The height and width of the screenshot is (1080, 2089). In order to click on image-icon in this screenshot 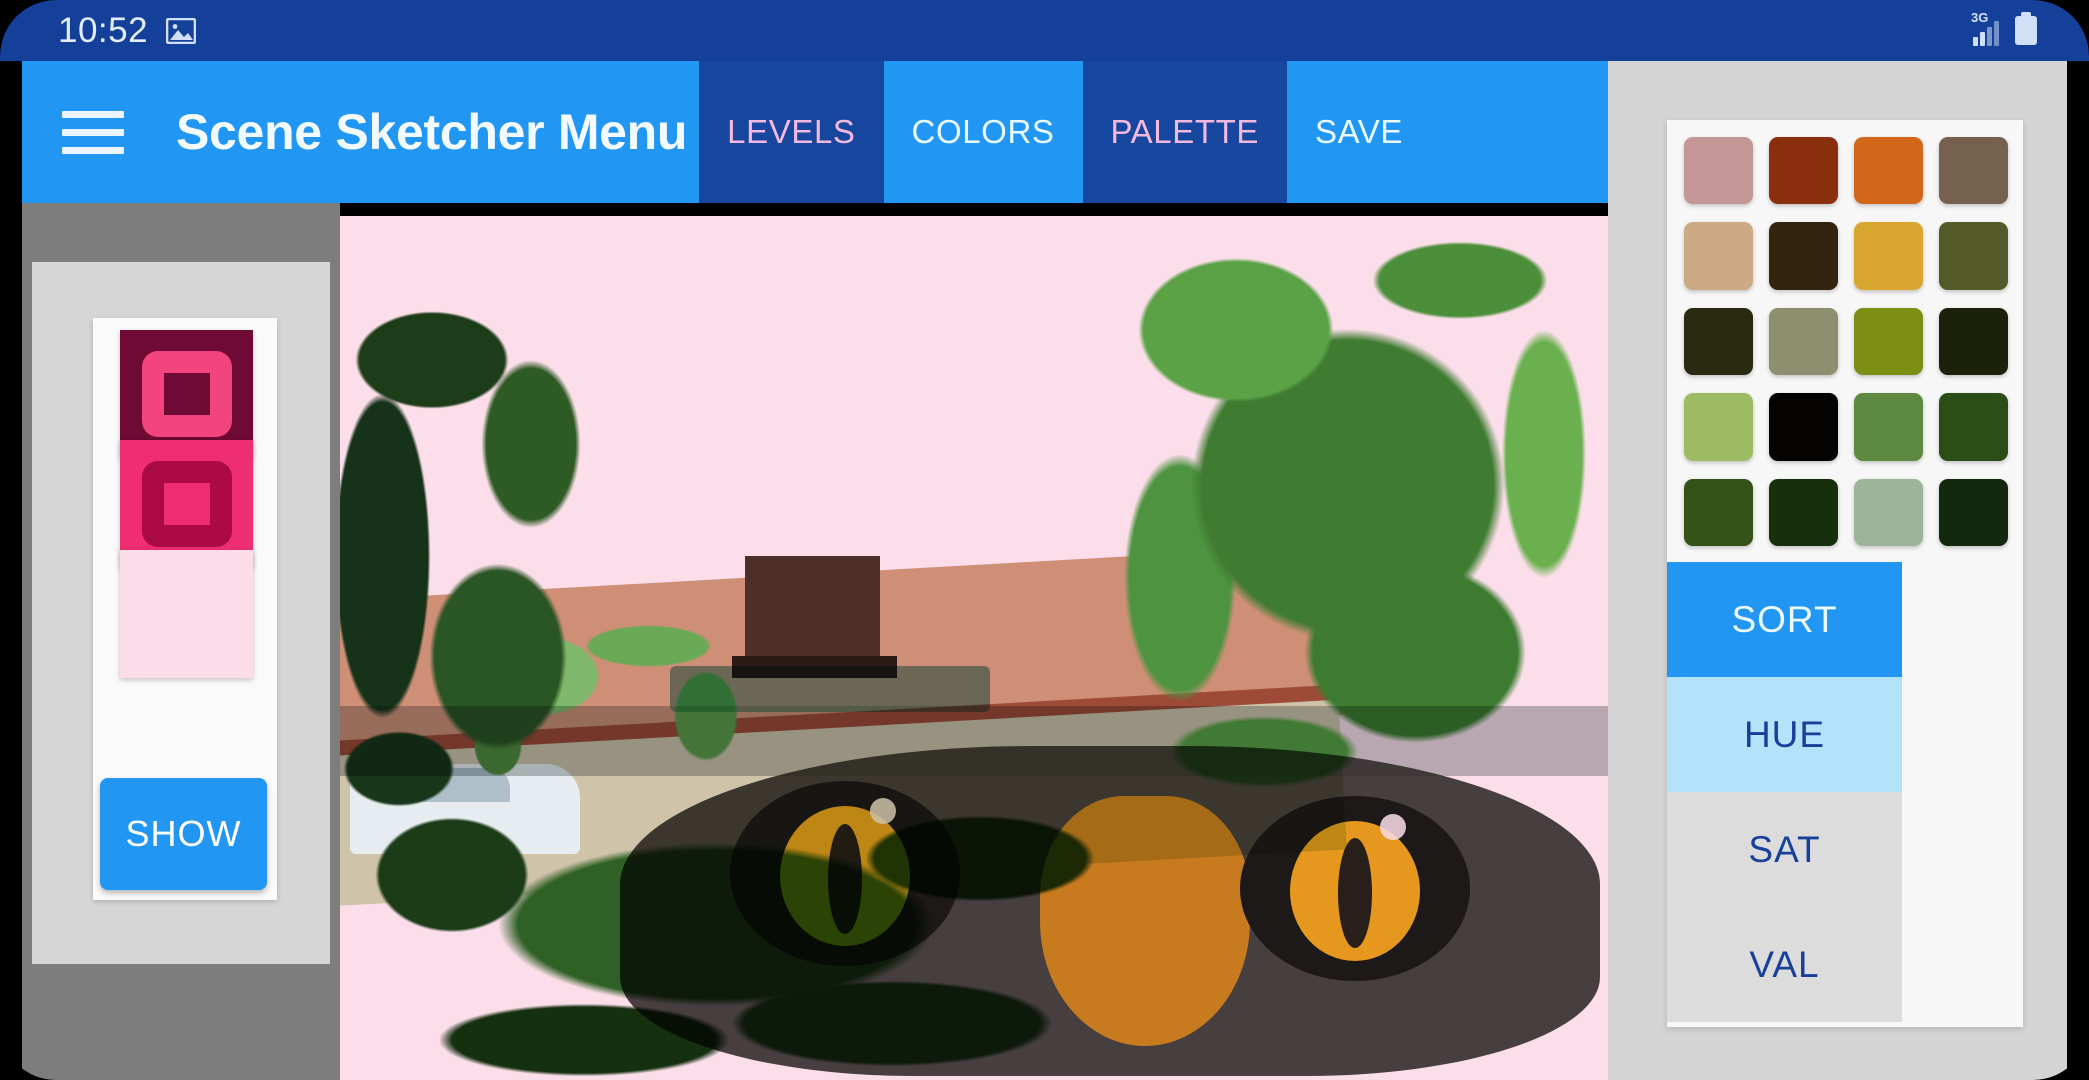, I will do `click(181, 30)`.